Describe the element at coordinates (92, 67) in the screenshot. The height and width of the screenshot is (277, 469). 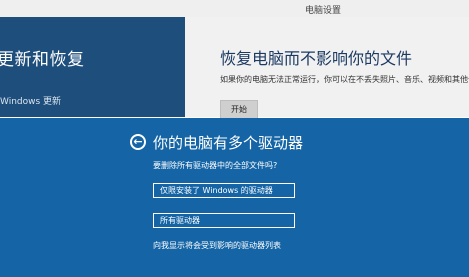
I see `sidebar: 更新和恢复 Windows 更新` at that location.